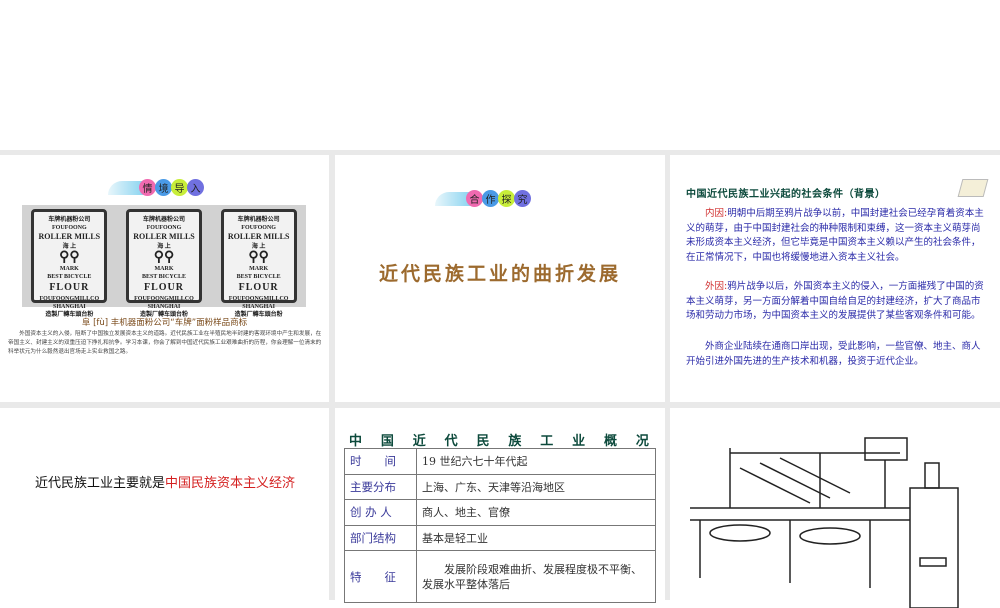 This screenshot has width=1000, height=608. Describe the element at coordinates (474, 198) in the screenshot. I see `badge-char: 合` at that location.